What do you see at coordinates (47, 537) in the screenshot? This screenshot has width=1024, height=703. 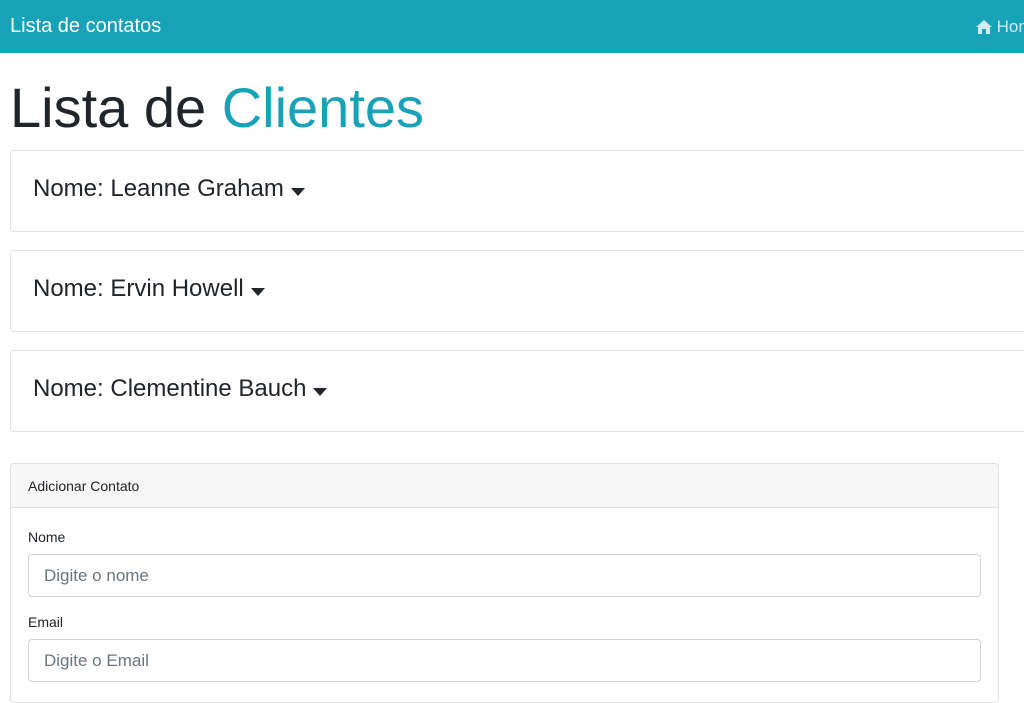 I see `name-label: Nome` at bounding box center [47, 537].